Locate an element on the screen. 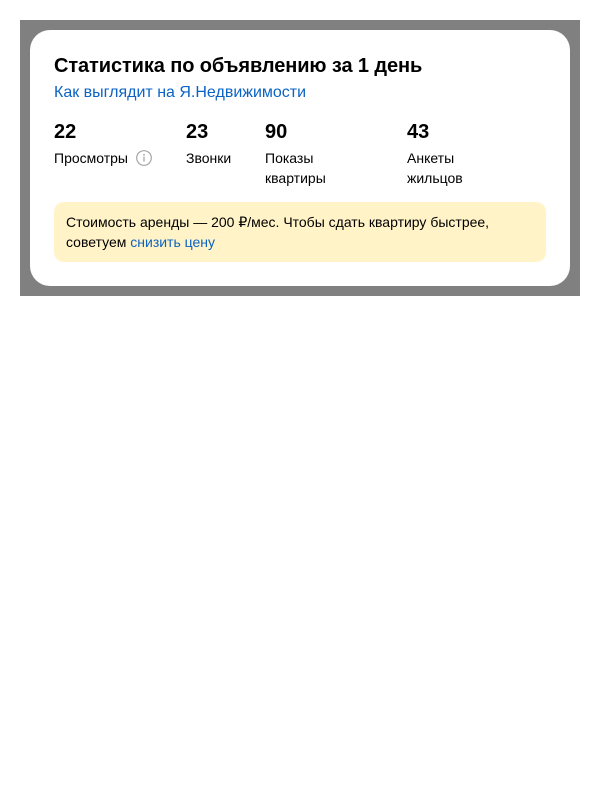  stat-views: 22 Просмотры is located at coordinates (114, 144).